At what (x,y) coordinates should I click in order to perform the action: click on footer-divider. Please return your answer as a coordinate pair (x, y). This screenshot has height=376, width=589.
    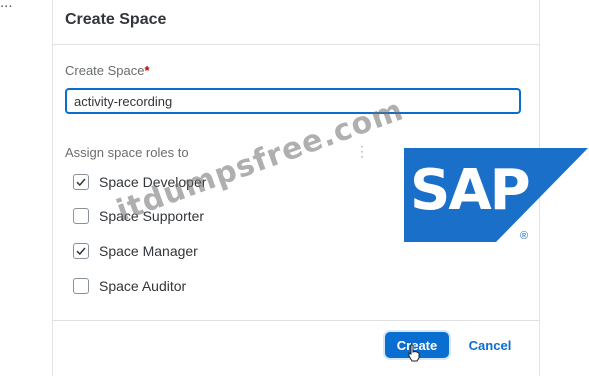
    Looking at the image, I should click on (296, 320).